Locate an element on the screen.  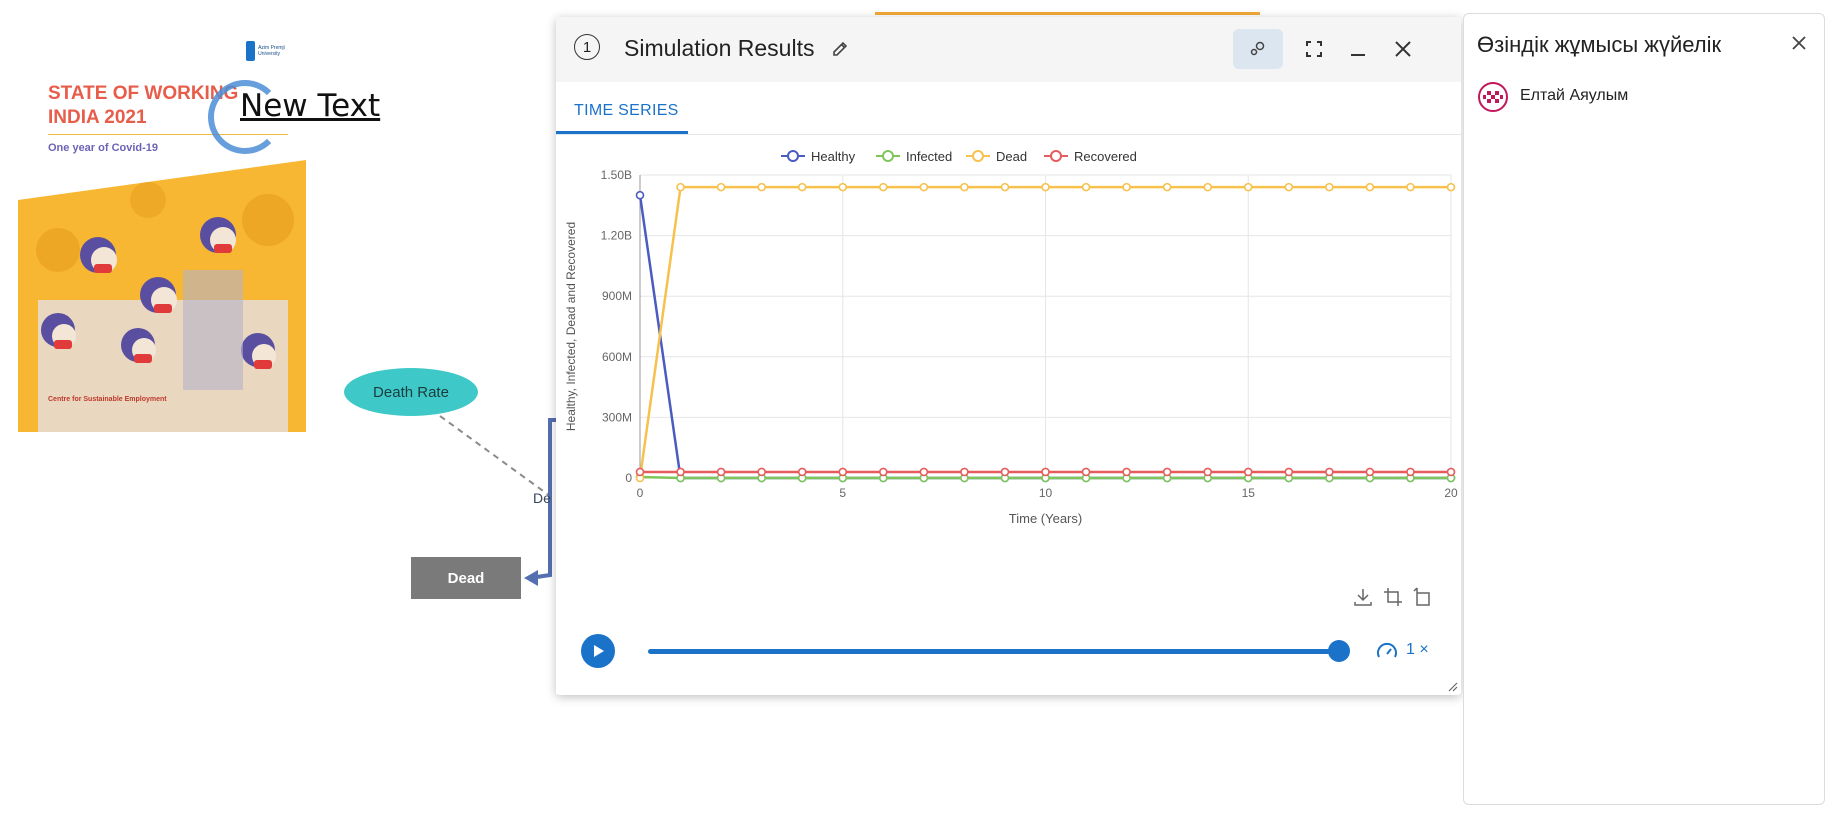
fullscreen-icon is located at coordinates (1314, 49).